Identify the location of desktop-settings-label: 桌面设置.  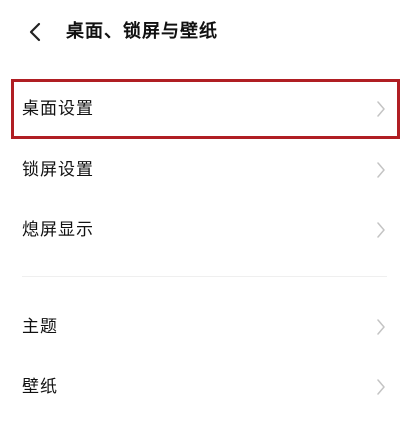
(58, 109).